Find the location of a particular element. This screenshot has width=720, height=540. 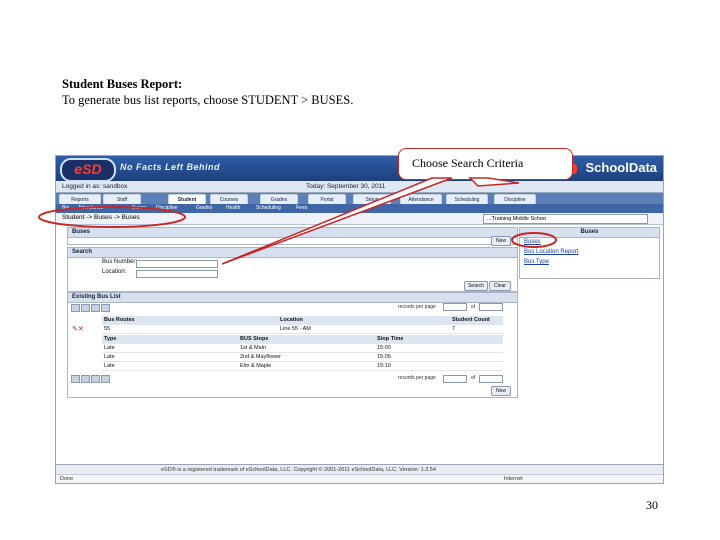

annotation-overlay is located at coordinates (297, 221).